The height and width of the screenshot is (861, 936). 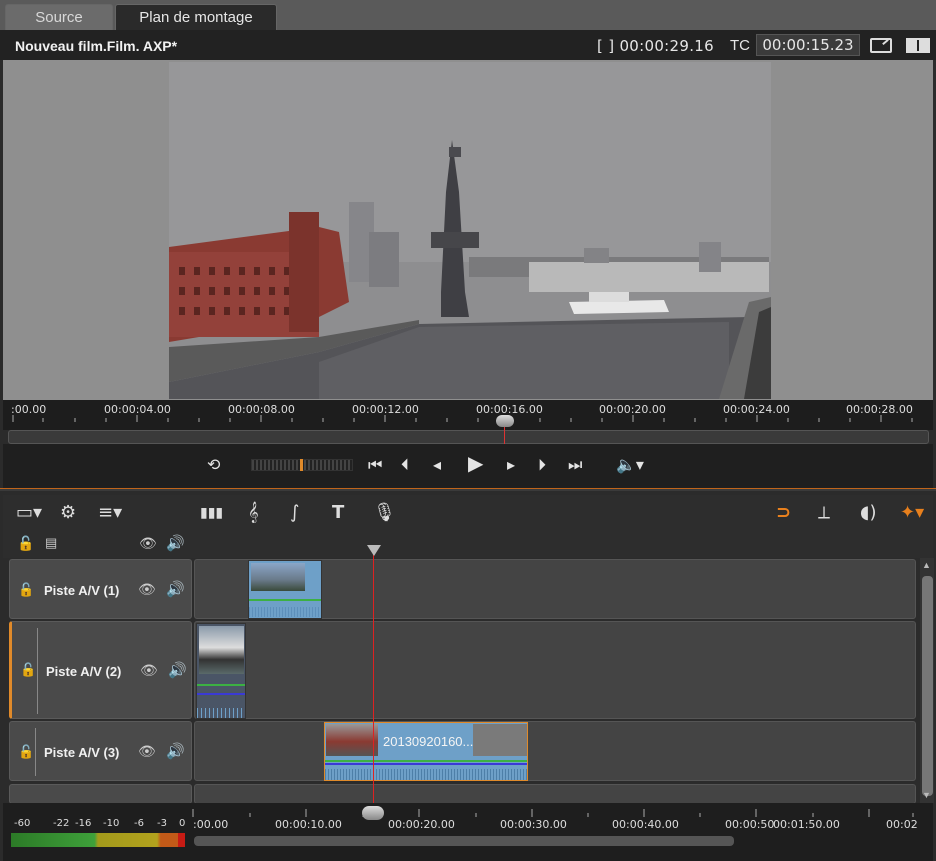 I want to click on vu-label: 0, so click(x=182, y=823).